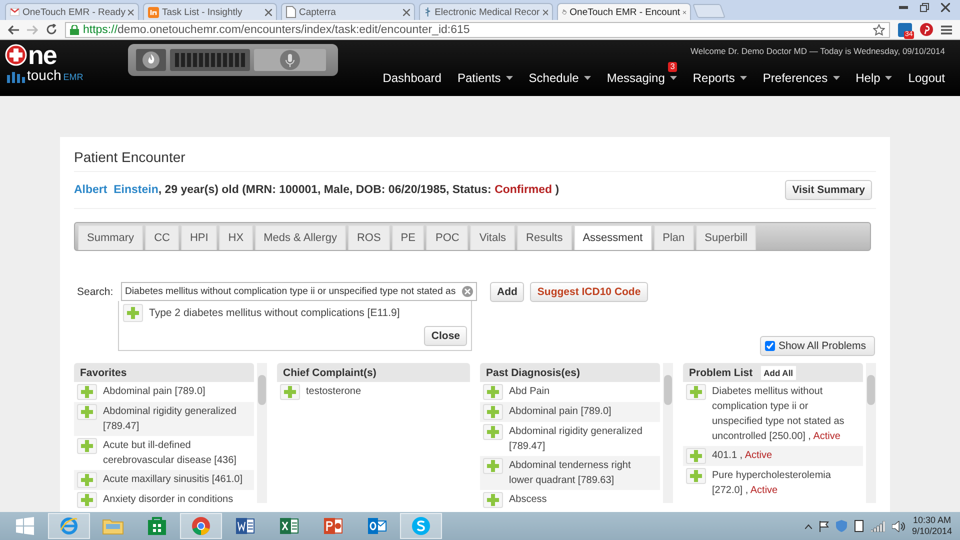  I want to click on presentation-icon, so click(333, 526).